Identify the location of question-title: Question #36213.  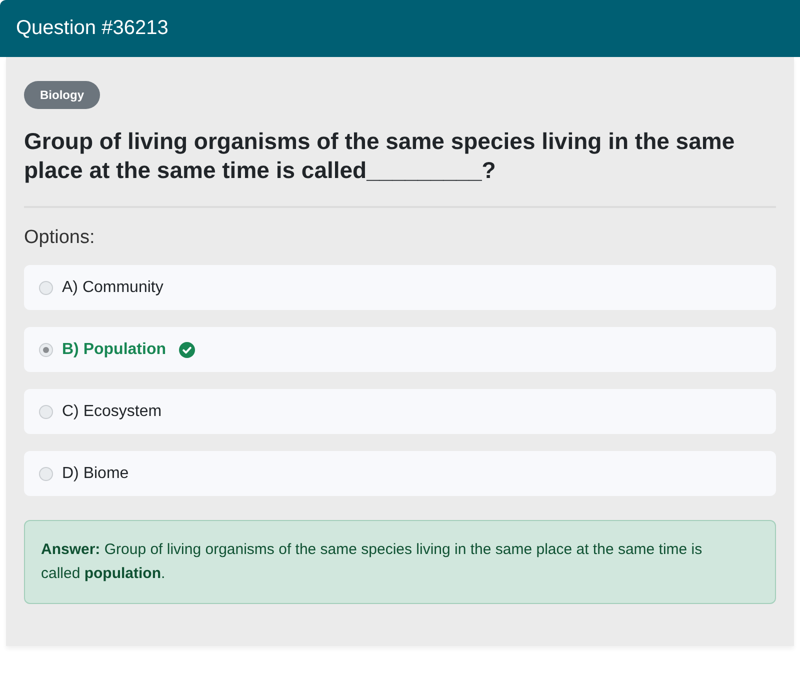
(92, 28).